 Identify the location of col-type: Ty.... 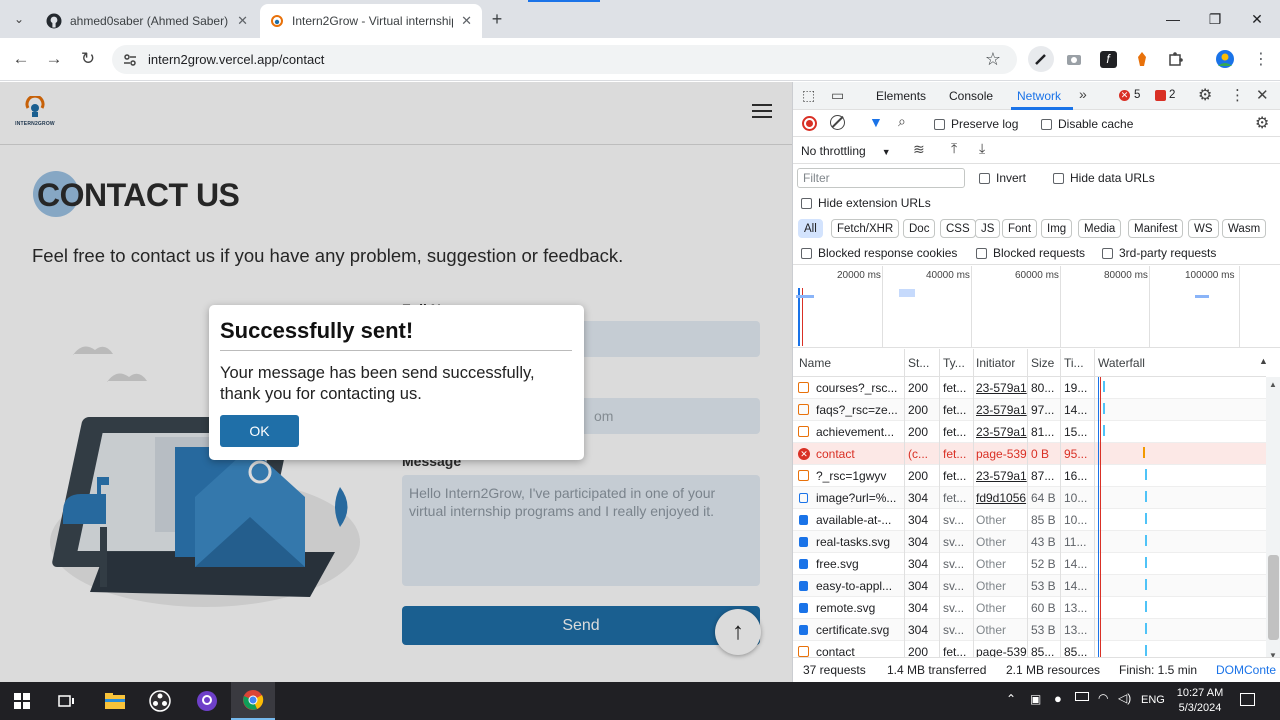
(954, 363).